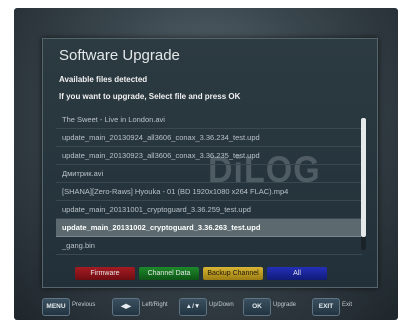 The height and width of the screenshot is (325, 410). Describe the element at coordinates (326, 307) in the screenshot. I see `exit-key: EXIT` at that location.